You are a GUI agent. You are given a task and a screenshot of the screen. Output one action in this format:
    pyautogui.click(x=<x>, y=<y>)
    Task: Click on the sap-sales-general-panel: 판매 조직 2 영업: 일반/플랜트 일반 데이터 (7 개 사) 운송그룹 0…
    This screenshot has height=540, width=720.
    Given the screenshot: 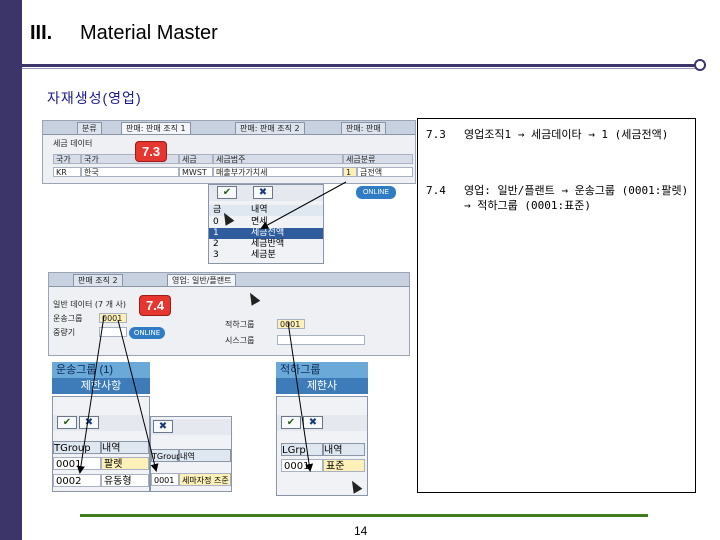 What is the action you would take?
    pyautogui.click(x=229, y=314)
    